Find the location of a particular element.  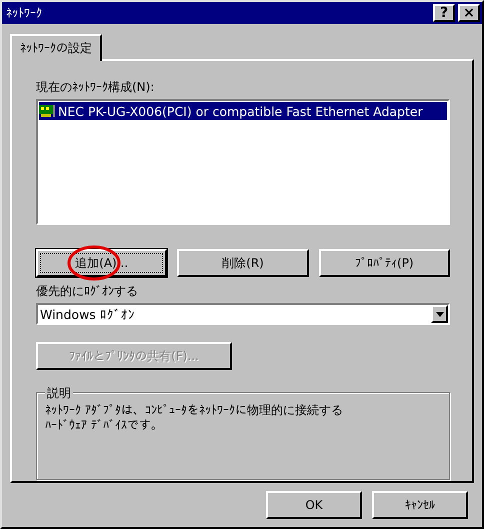

group-title: 説明 is located at coordinates (59, 393).